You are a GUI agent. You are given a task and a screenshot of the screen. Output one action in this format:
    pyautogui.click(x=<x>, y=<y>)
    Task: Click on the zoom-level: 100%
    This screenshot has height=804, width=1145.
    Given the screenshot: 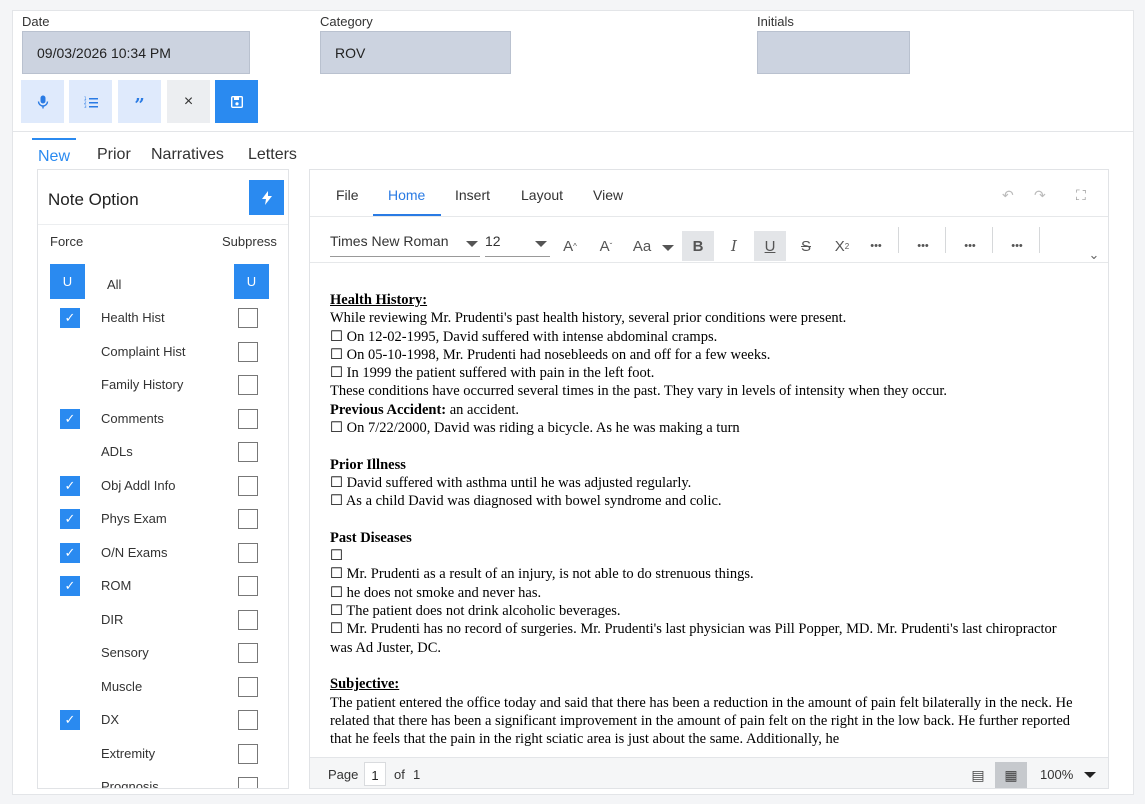 What is the action you would take?
    pyautogui.click(x=1056, y=774)
    